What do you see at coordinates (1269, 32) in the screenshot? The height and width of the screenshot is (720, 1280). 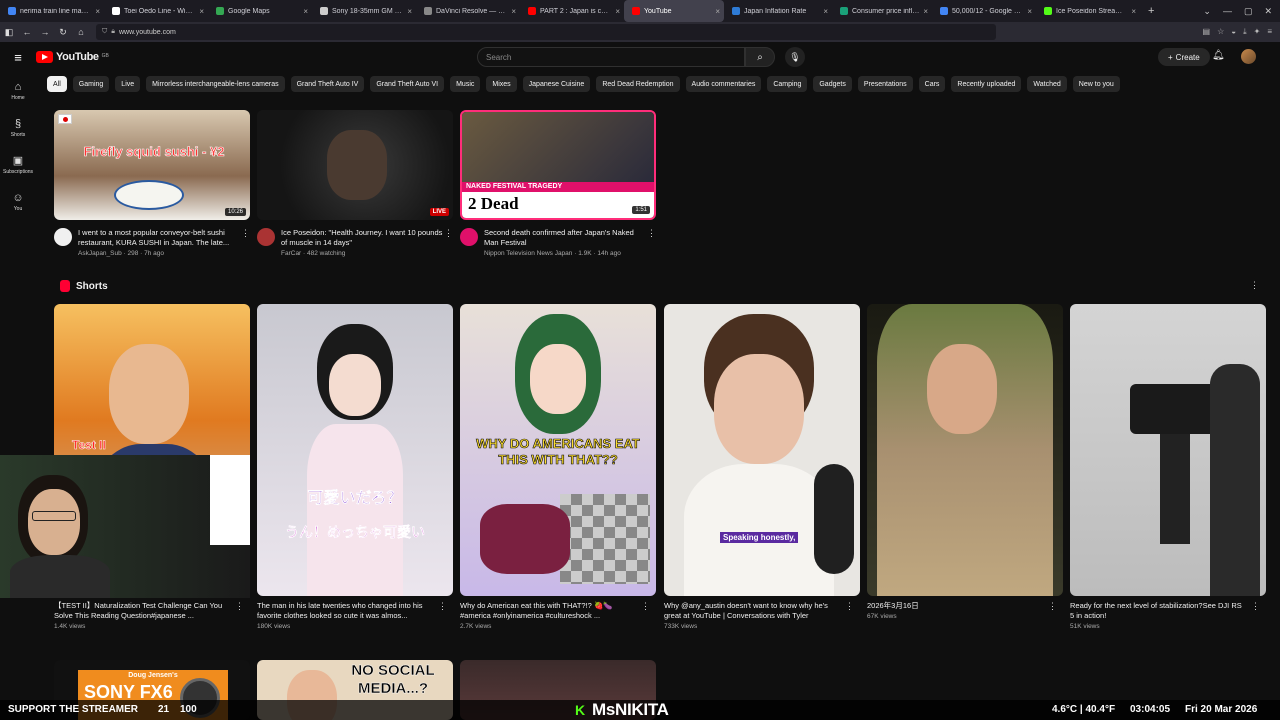 I see `menu-icon: ≡` at bounding box center [1269, 32].